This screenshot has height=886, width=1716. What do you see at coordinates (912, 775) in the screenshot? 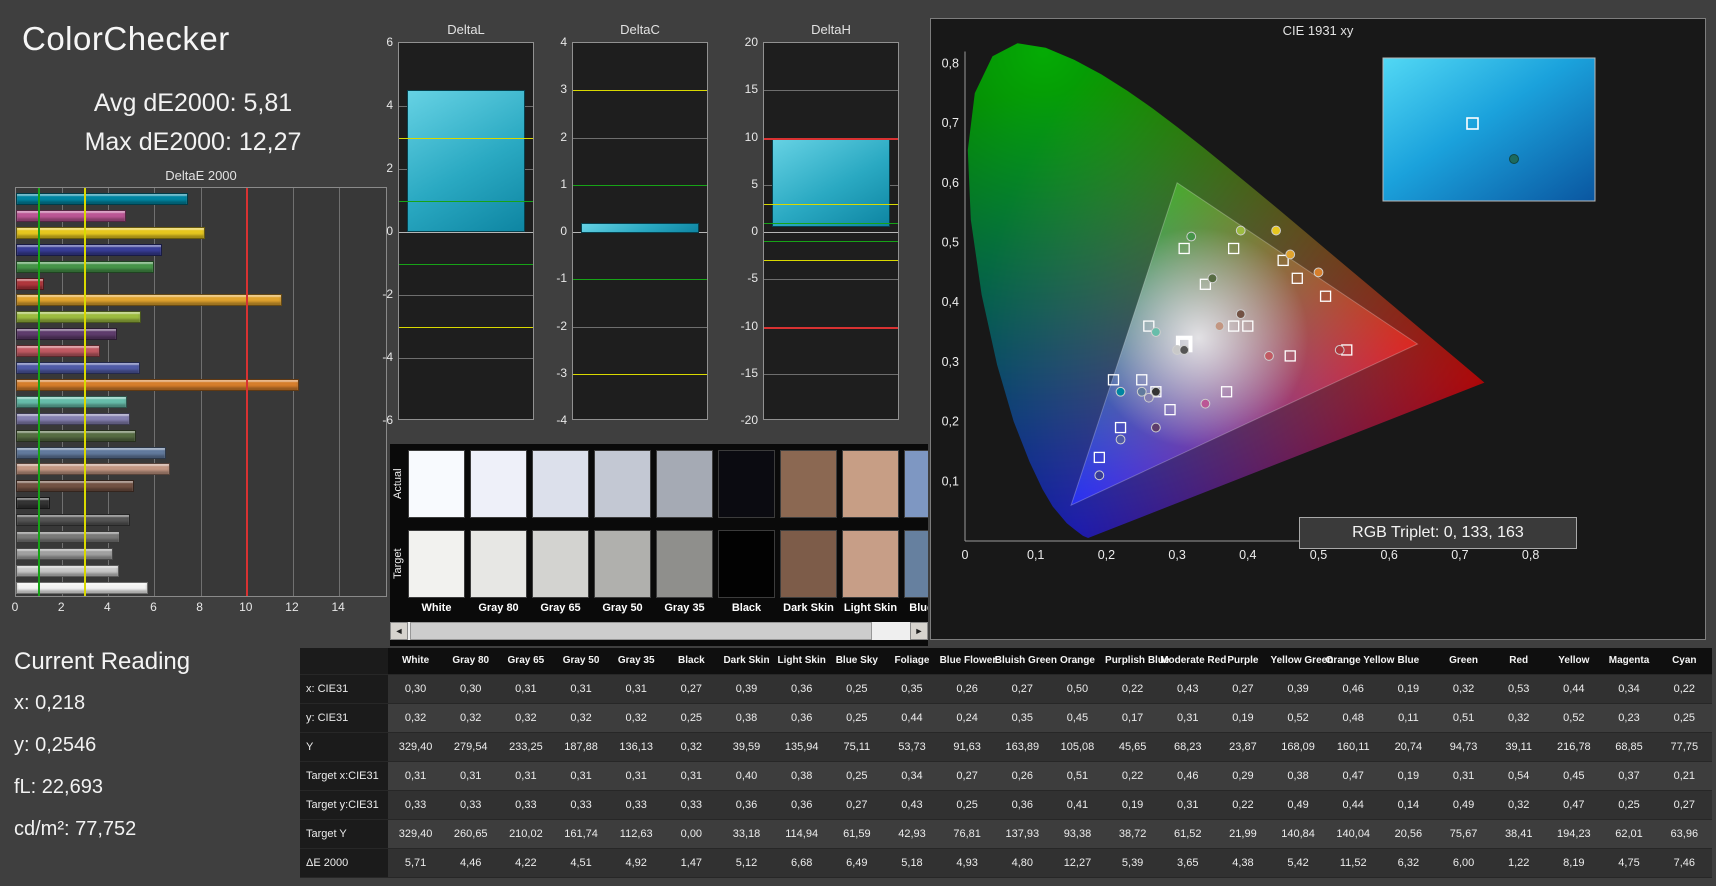
I see `table-cell: 0,34` at bounding box center [912, 775].